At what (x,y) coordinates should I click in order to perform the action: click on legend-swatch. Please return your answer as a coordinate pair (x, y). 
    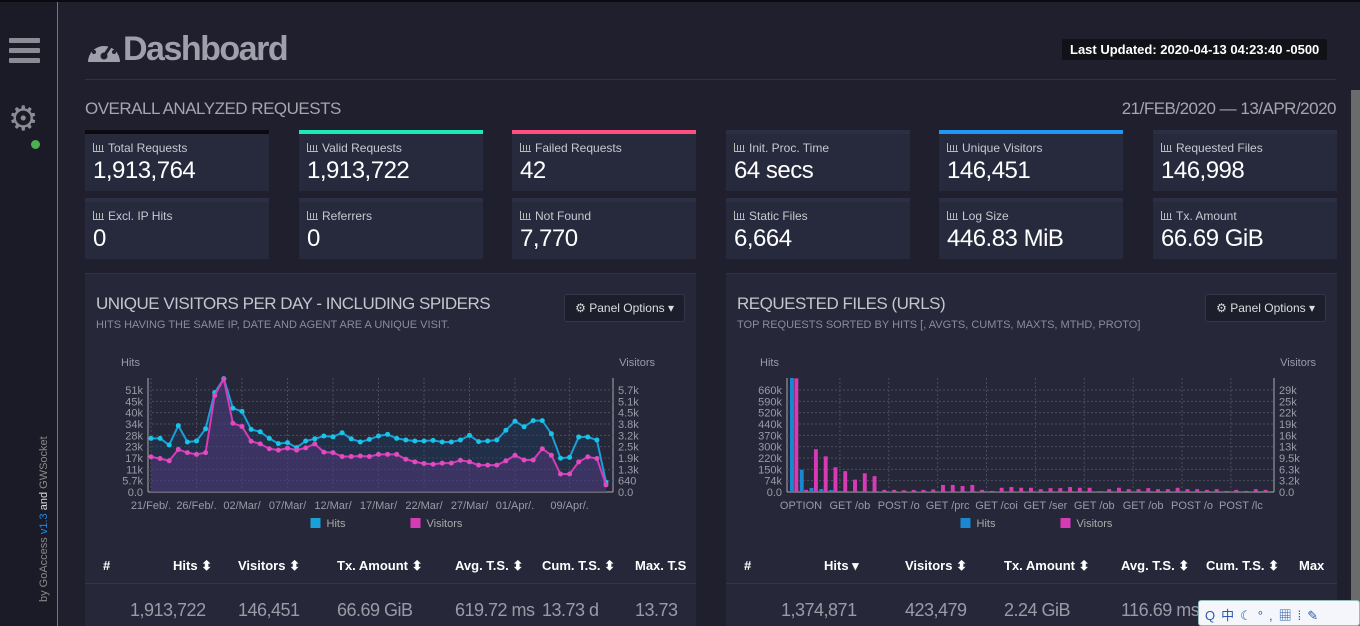
    Looking at the image, I should click on (1066, 523).